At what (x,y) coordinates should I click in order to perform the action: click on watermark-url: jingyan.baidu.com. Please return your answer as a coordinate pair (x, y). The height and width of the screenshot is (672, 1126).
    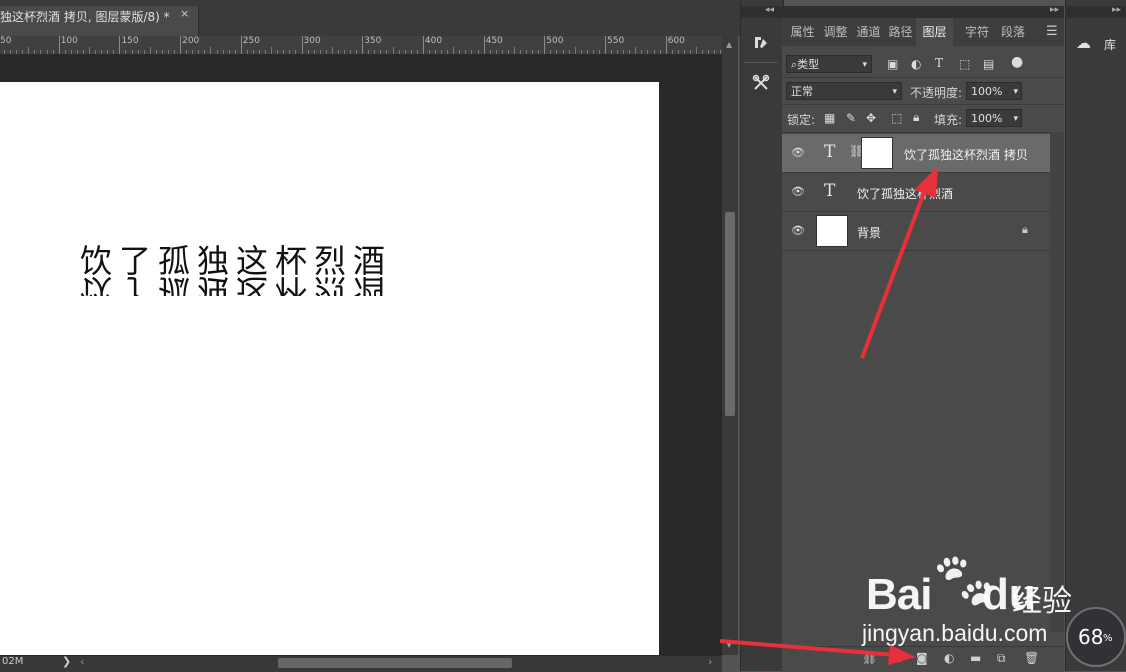
    Looking at the image, I should click on (955, 633).